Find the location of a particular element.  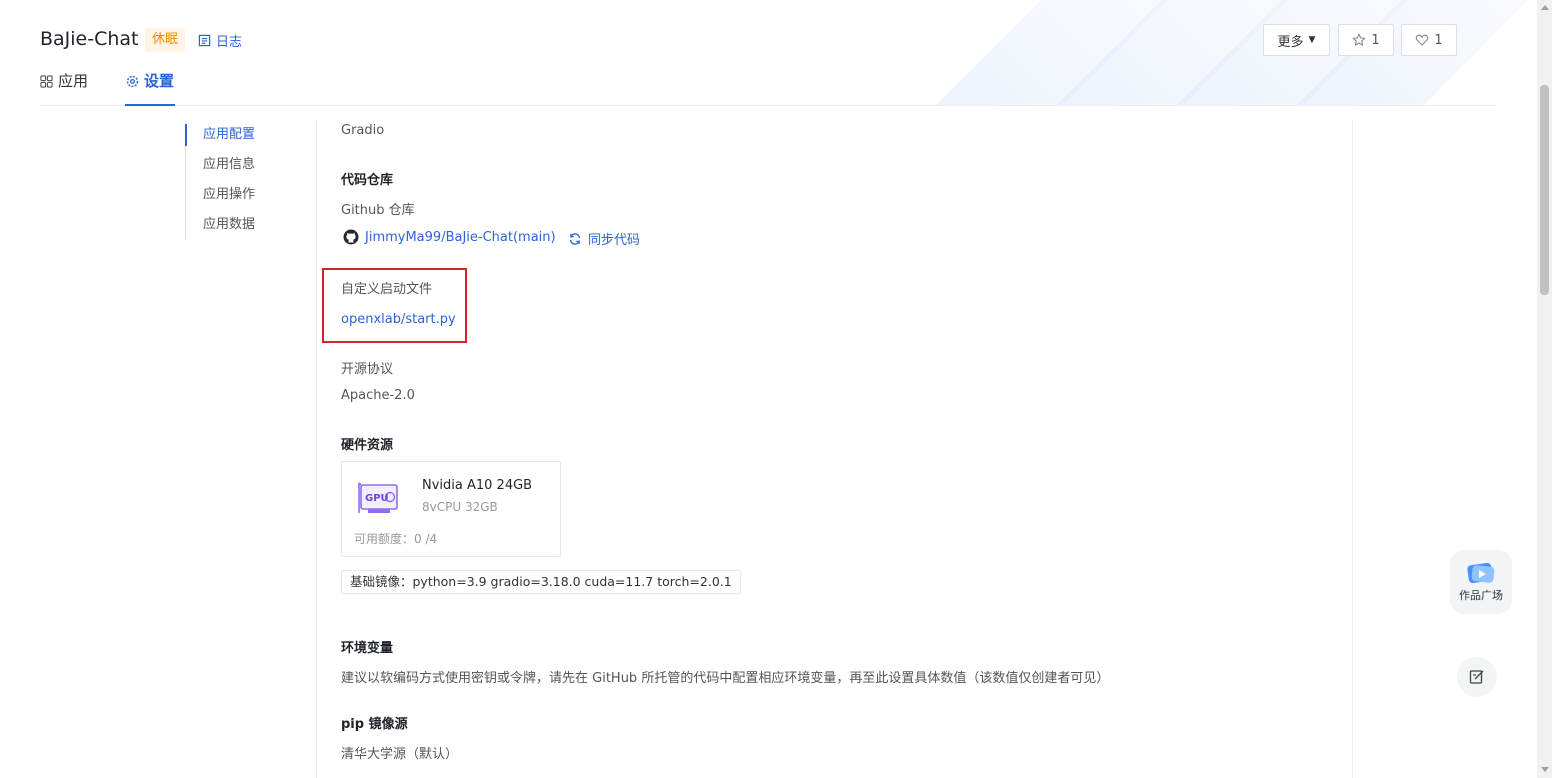

tab-settings-label: 设置 is located at coordinates (159, 81).